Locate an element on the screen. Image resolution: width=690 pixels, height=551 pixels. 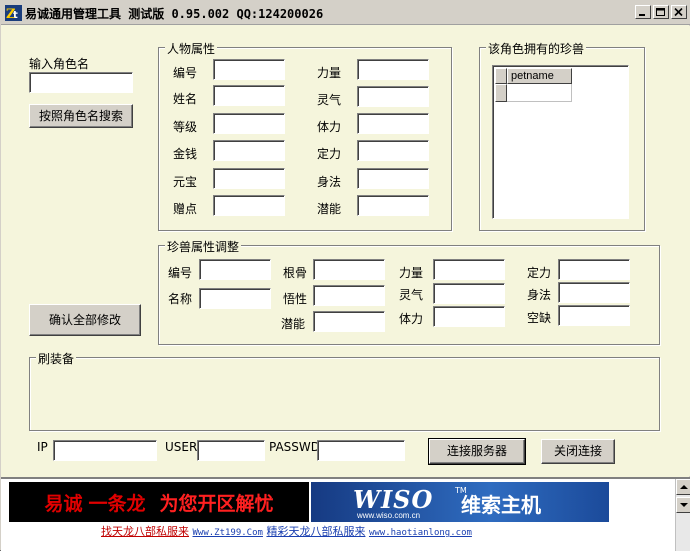
petname-column-header: petname is located at coordinates (539, 76).